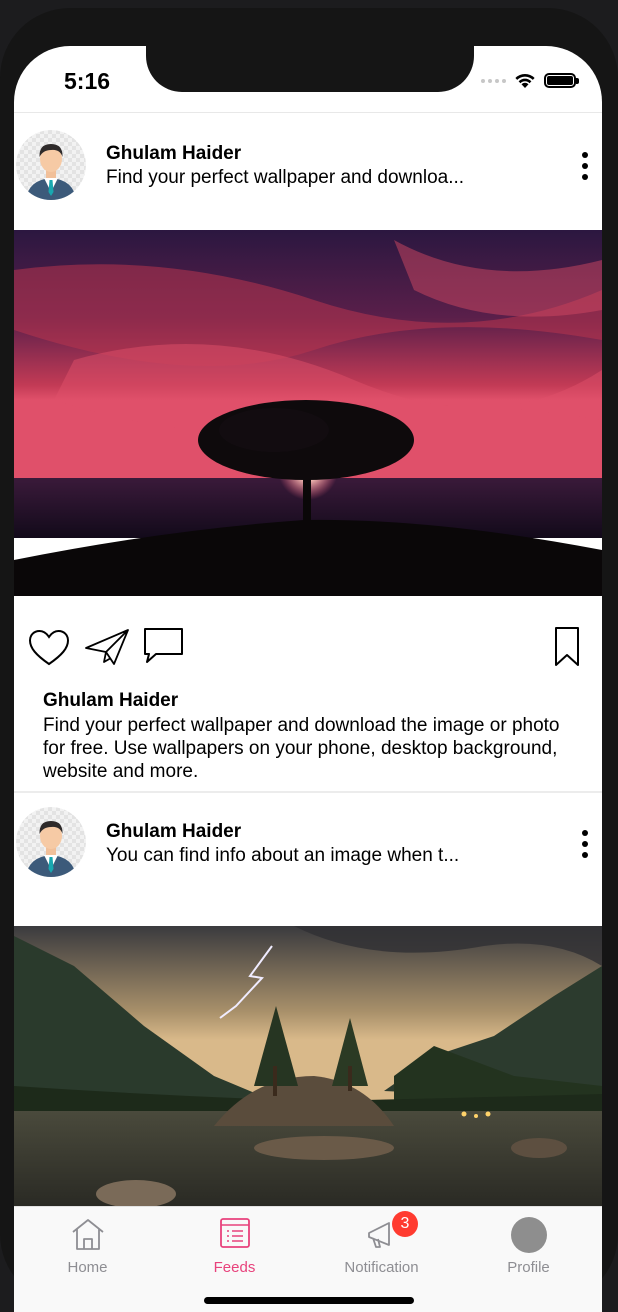 The width and height of the screenshot is (618, 1312). I want to click on bookmark-icon, so click(567, 649).